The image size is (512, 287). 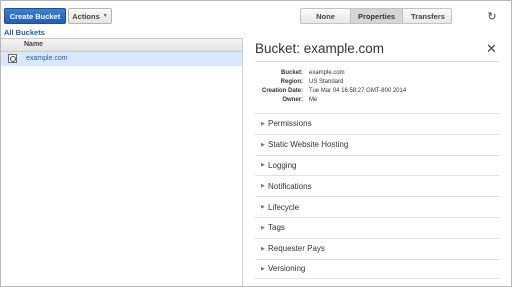 I want to click on view-toggle: None Properties Transfers, so click(x=376, y=16).